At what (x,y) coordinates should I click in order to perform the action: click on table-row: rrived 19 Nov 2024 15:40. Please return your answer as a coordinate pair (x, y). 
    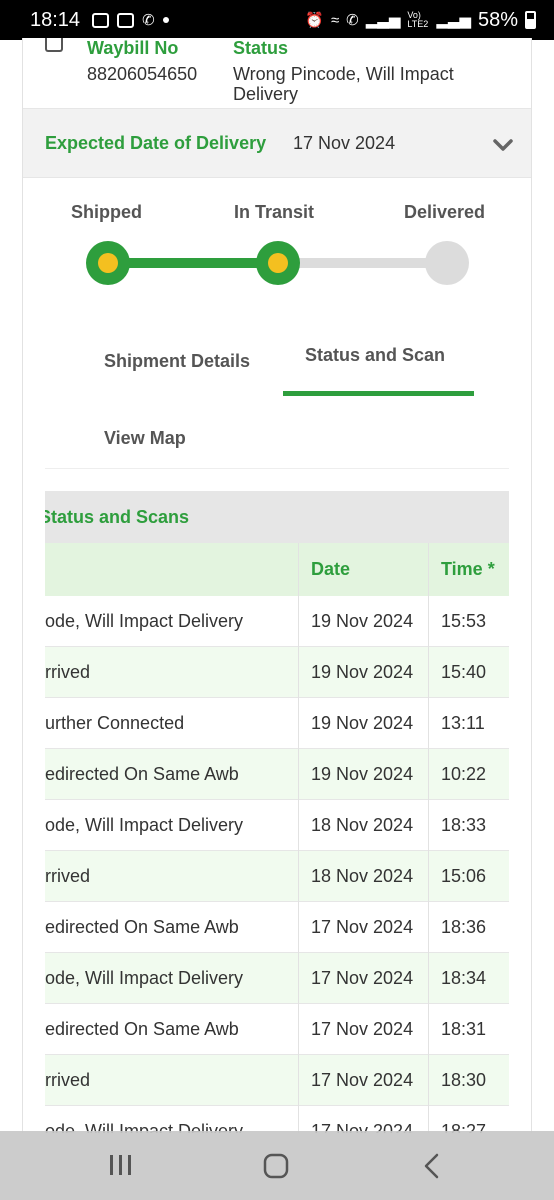
    Looking at the image, I should click on (277, 672).